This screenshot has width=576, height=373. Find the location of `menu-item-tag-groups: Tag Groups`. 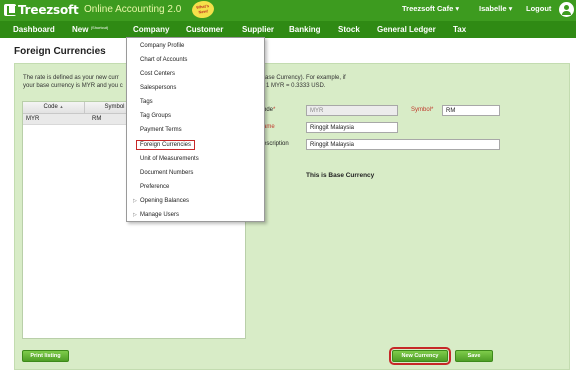

menu-item-tag-groups: Tag Groups is located at coordinates (155, 116).